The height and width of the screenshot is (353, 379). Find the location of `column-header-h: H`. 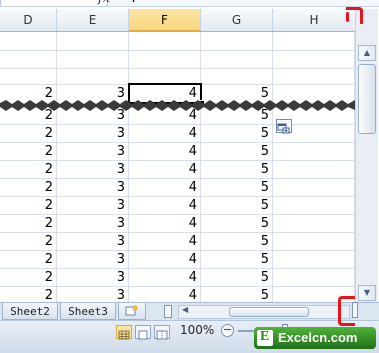

column-header-h: H is located at coordinates (314, 20).